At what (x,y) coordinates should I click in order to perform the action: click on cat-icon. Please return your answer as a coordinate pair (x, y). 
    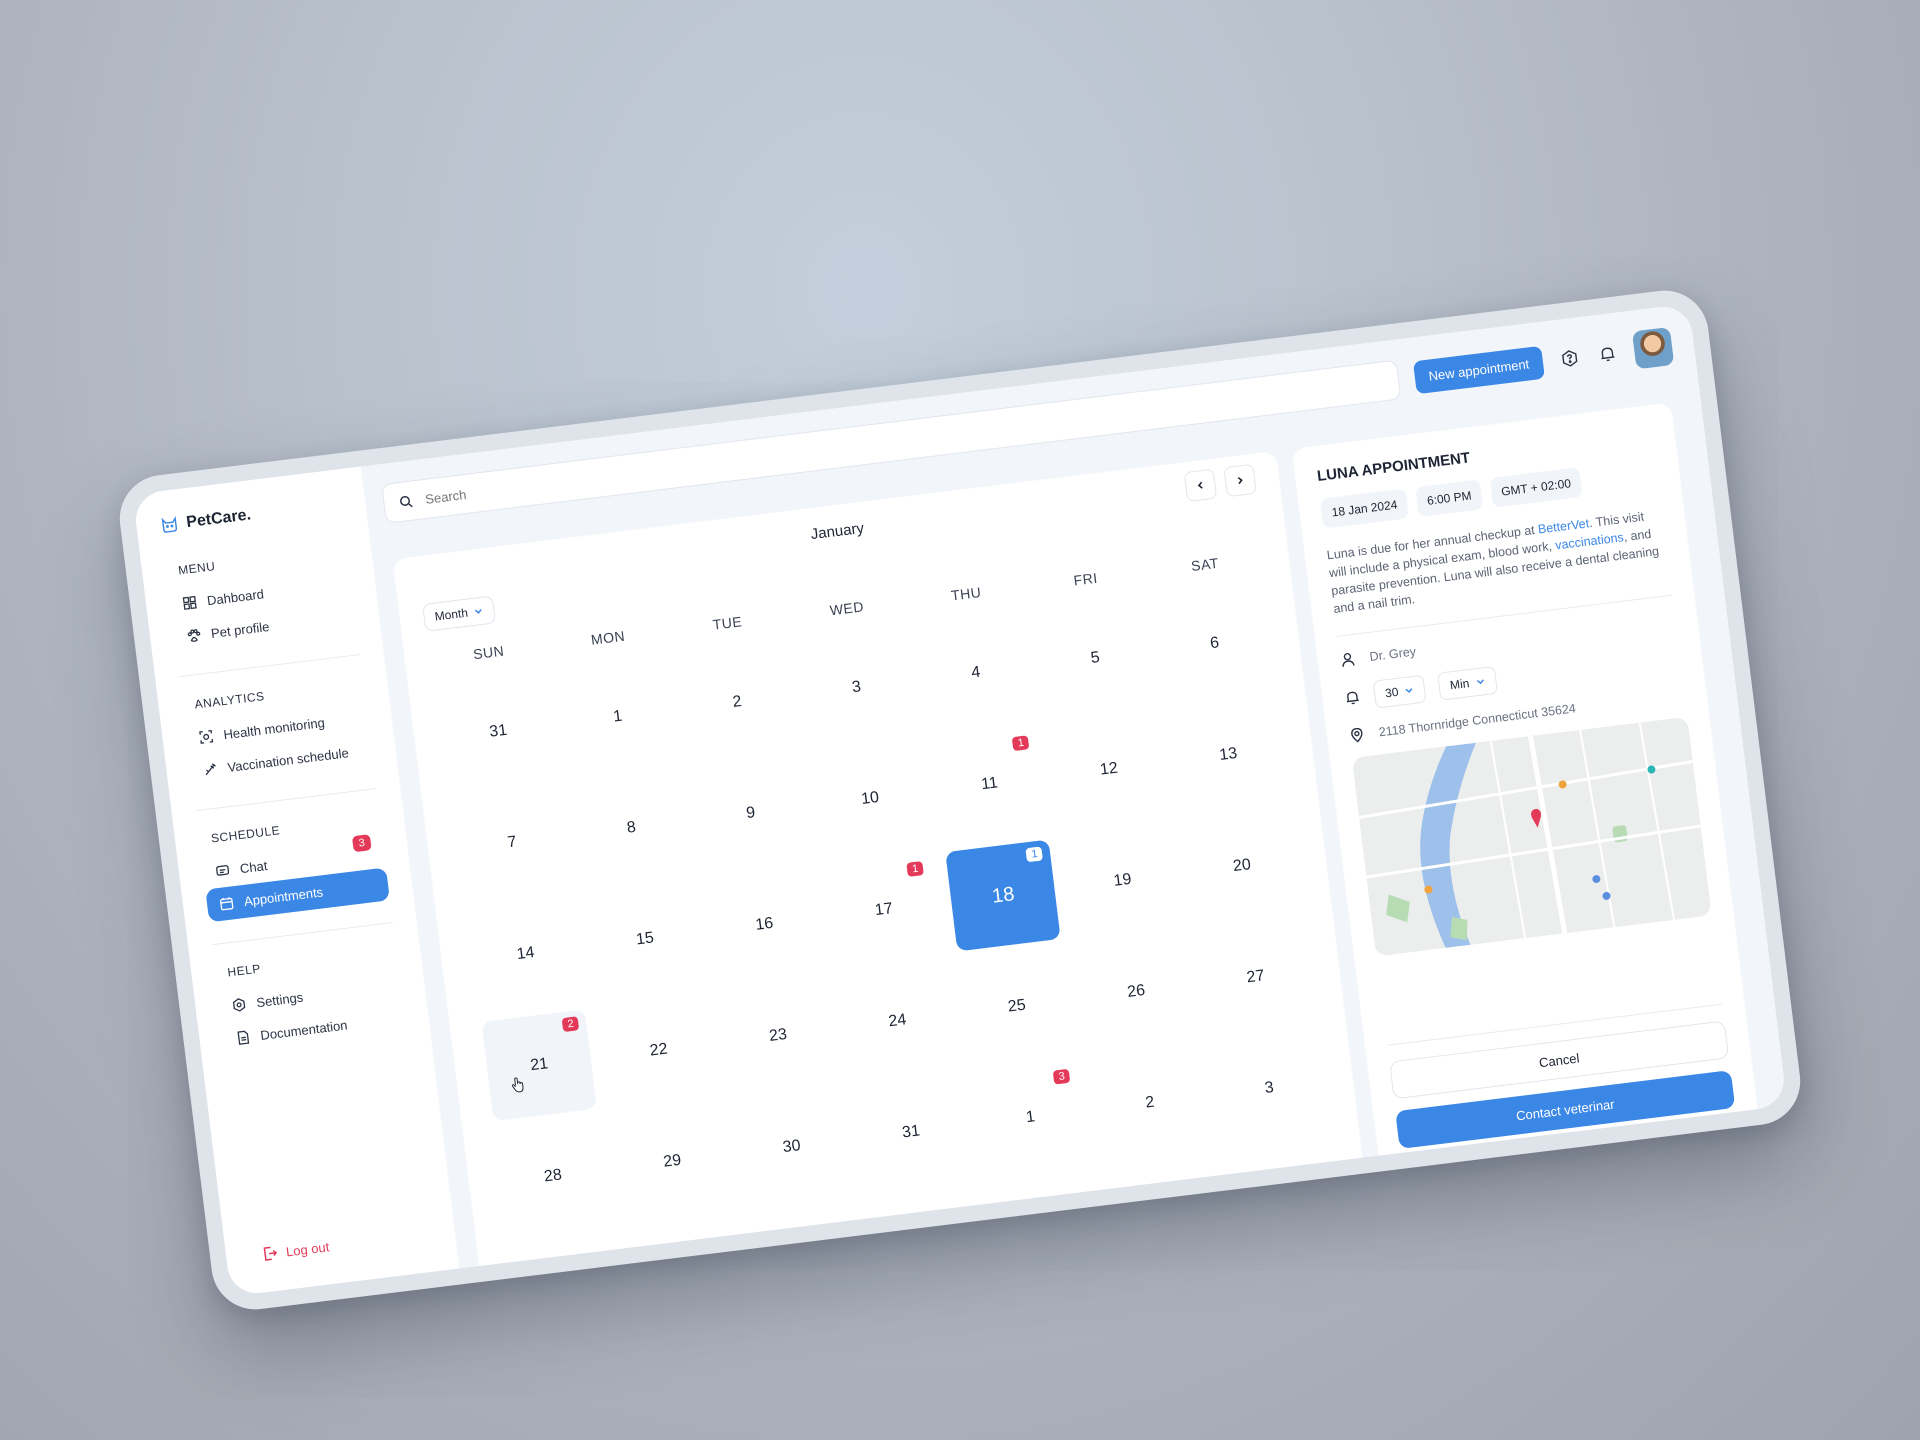
    Looking at the image, I should click on (169, 524).